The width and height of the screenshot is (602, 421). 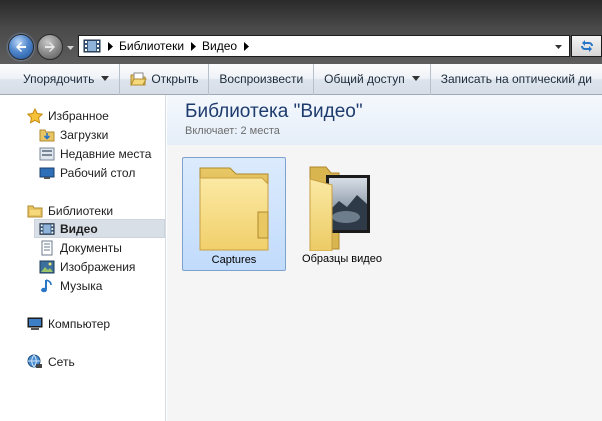 I want to click on nav-label: Документы, so click(x=91, y=247).